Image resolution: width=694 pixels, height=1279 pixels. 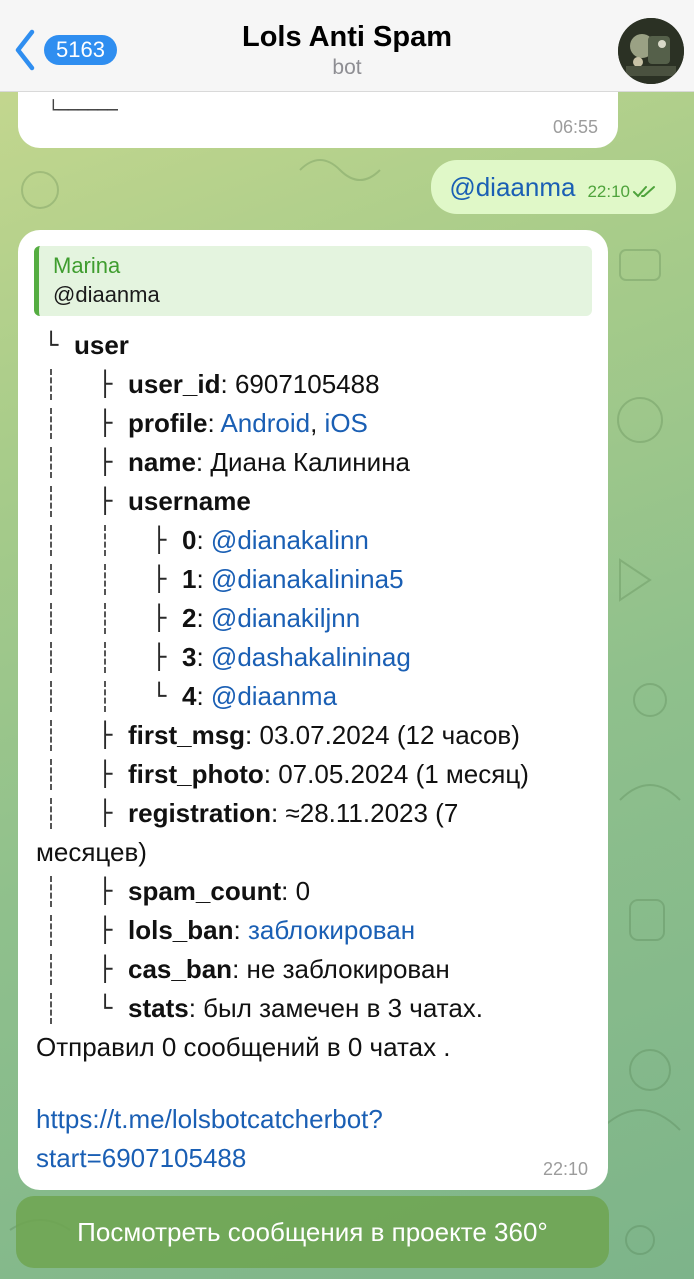 I want to click on tree-row-spam-count: ├ spam_count: 0, so click(x=319, y=891).